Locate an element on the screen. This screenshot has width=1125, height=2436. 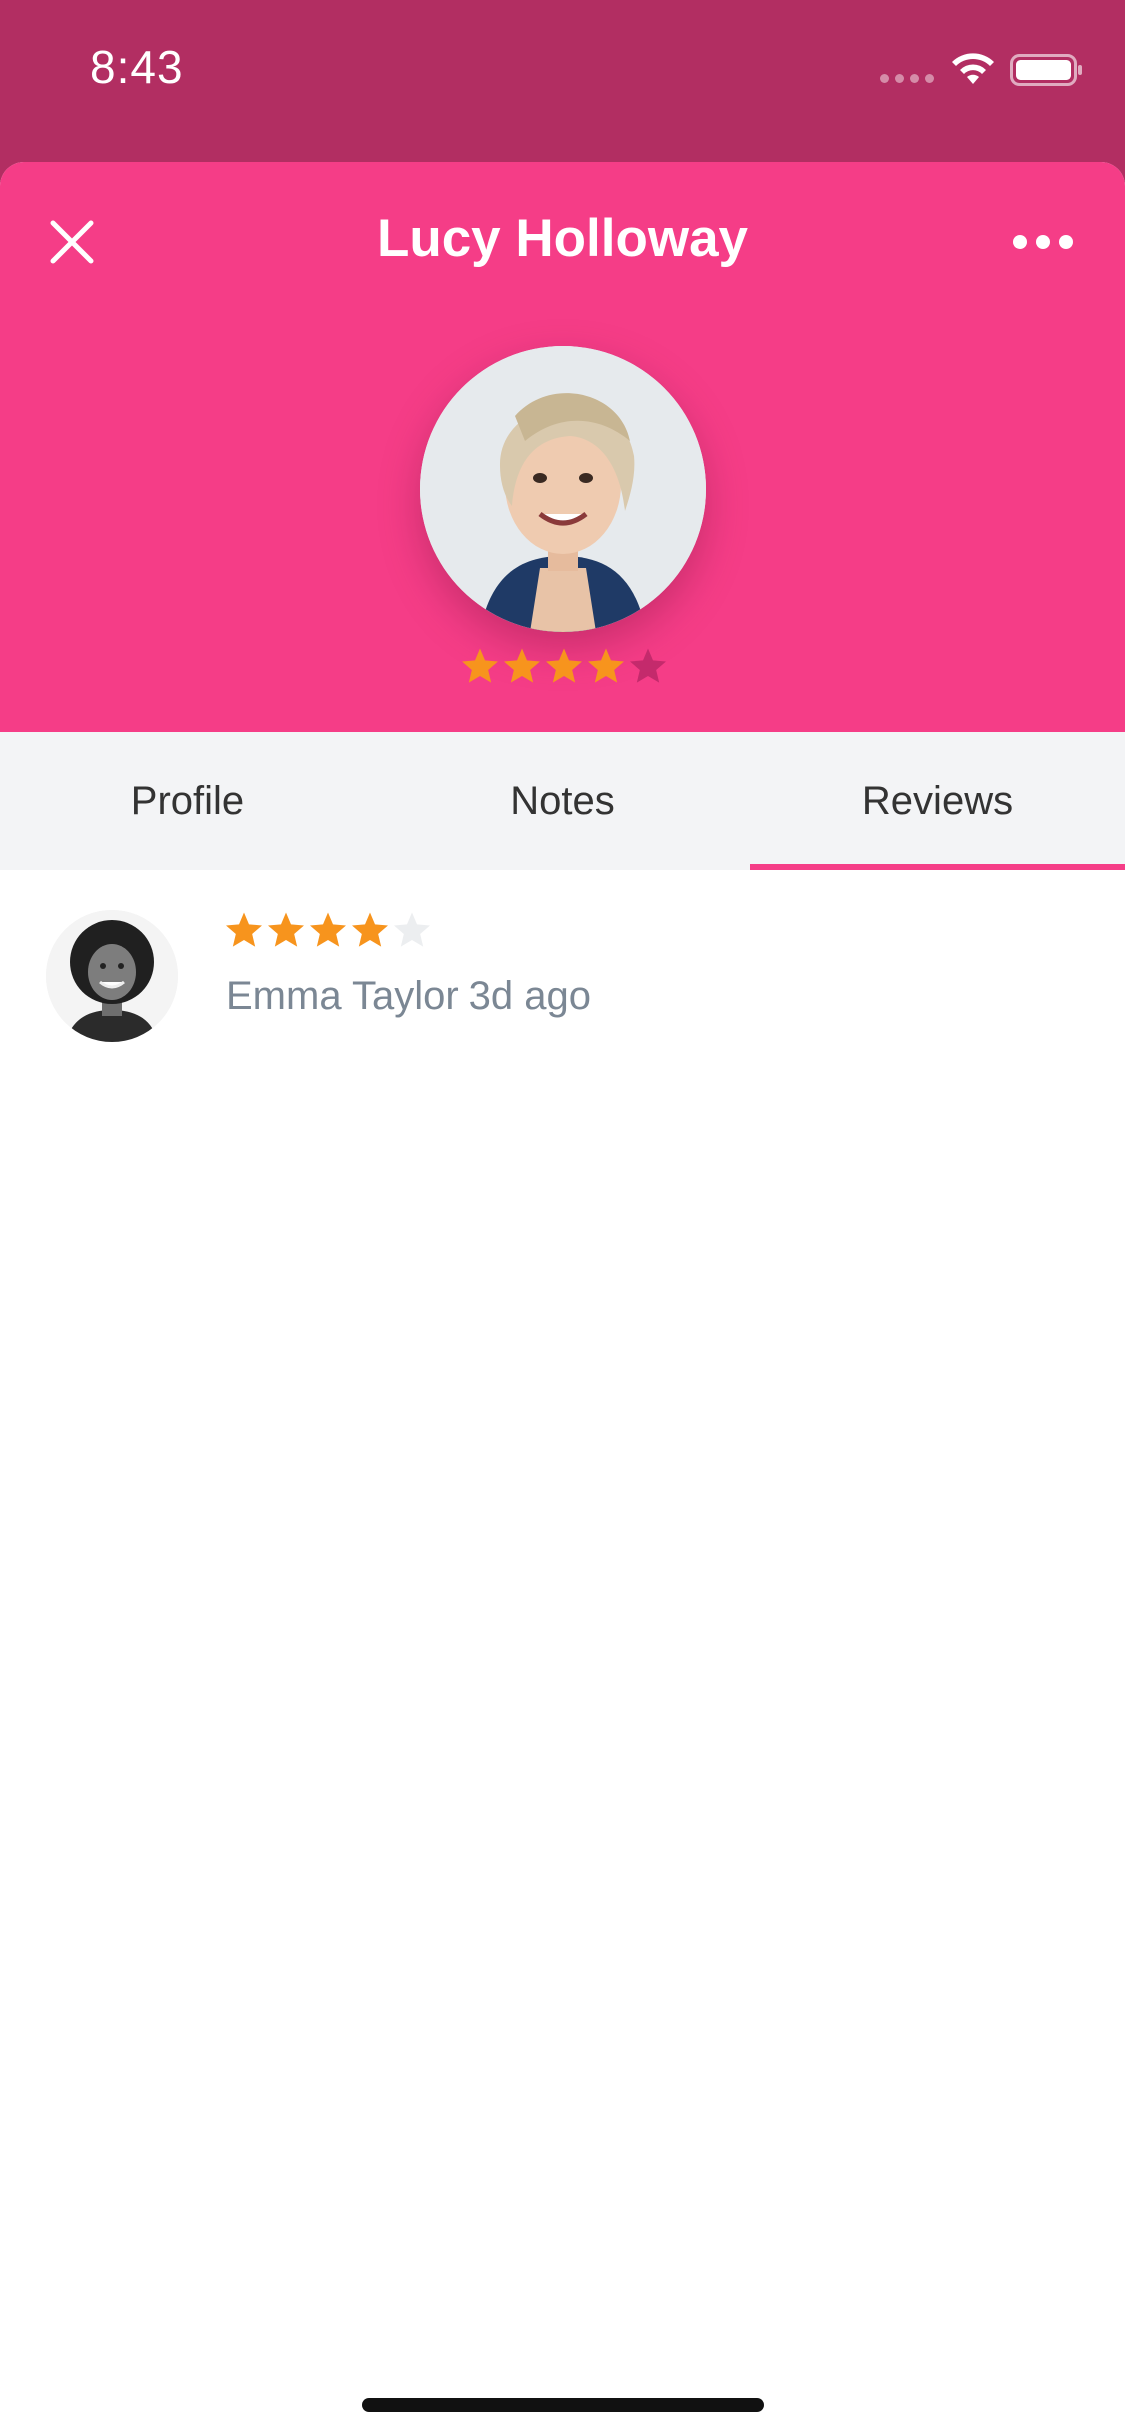
review-rating is located at coordinates (328, 930).